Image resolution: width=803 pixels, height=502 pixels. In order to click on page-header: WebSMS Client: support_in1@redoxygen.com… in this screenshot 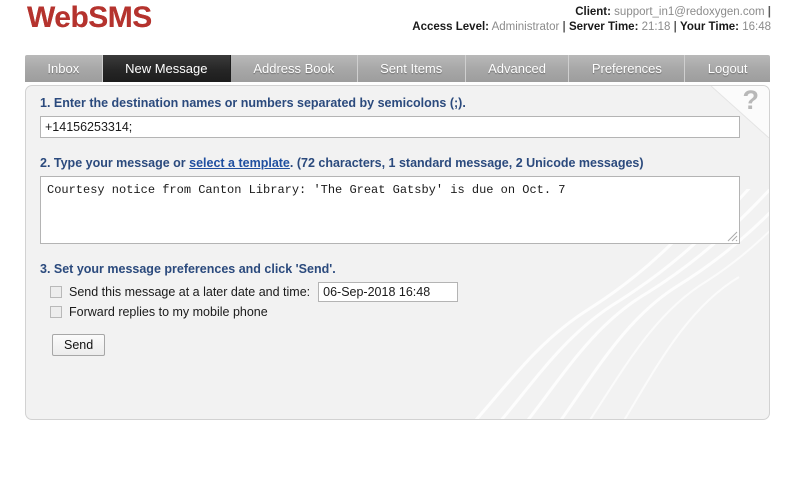, I will do `click(401, 24)`.